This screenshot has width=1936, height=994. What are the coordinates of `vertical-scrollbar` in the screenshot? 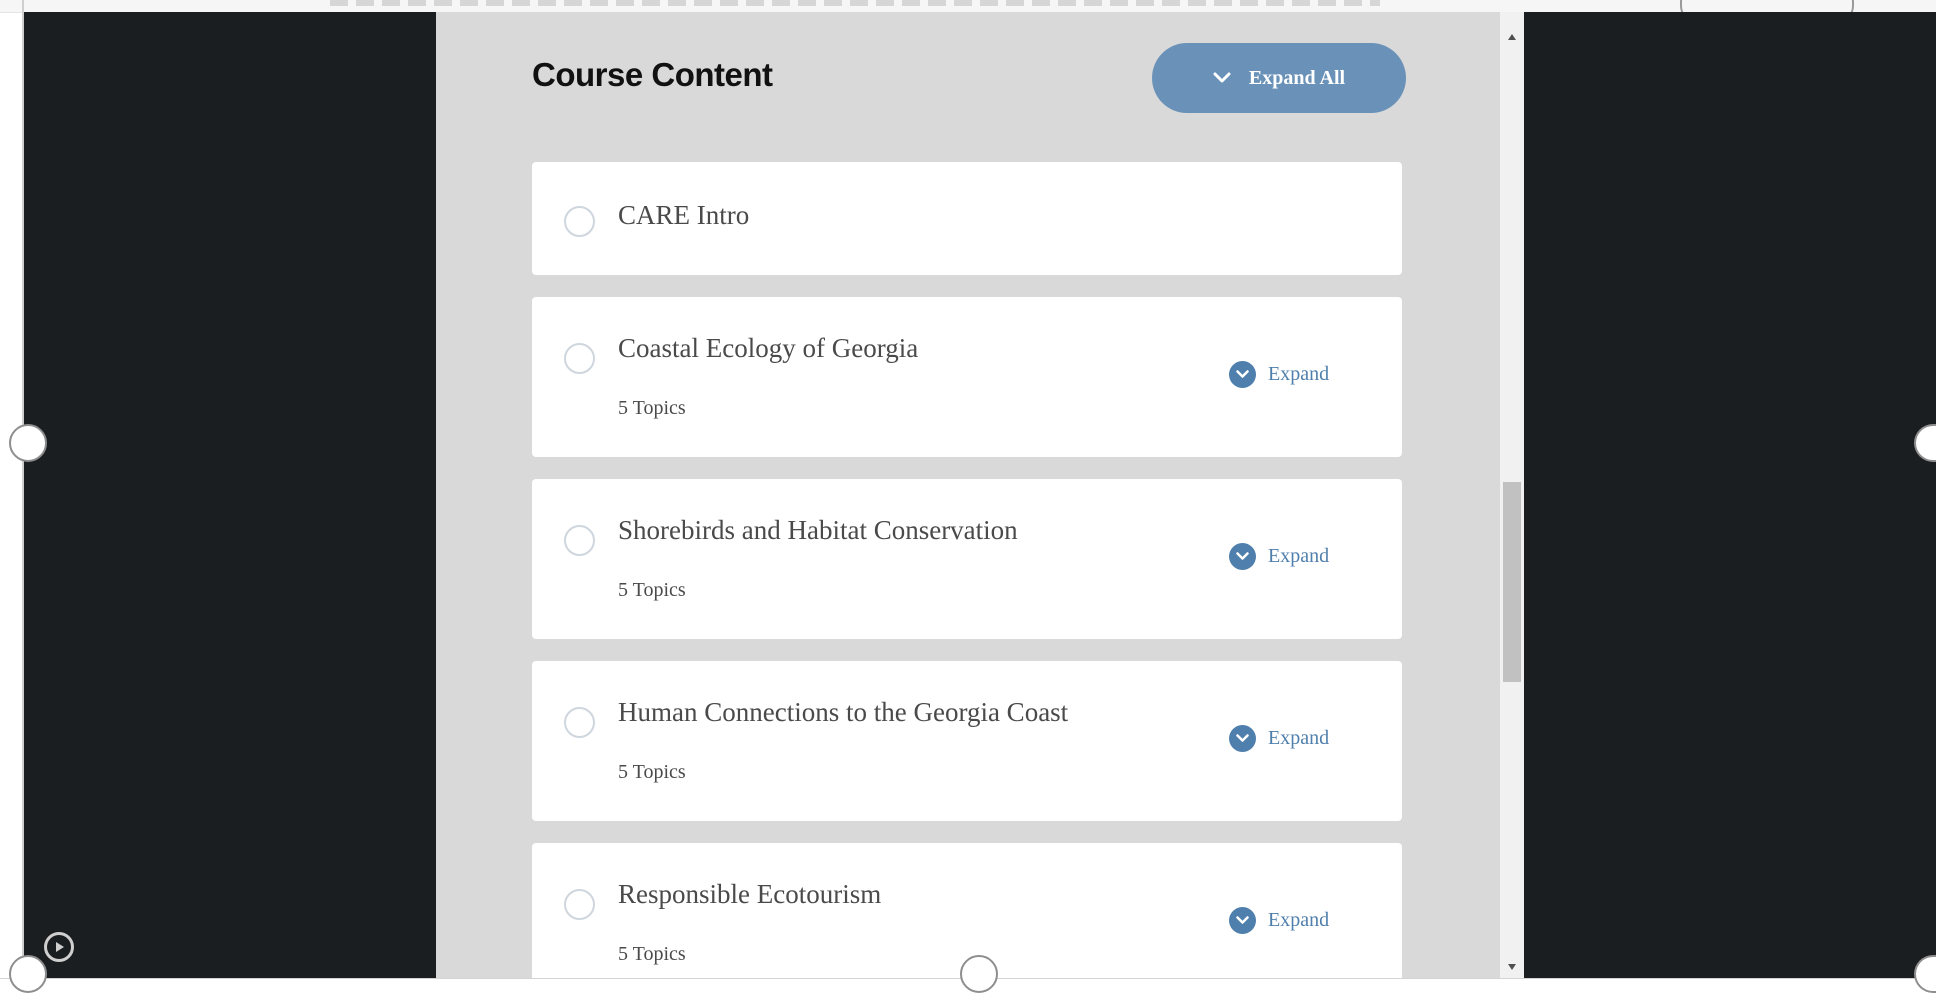 It's located at (1512, 495).